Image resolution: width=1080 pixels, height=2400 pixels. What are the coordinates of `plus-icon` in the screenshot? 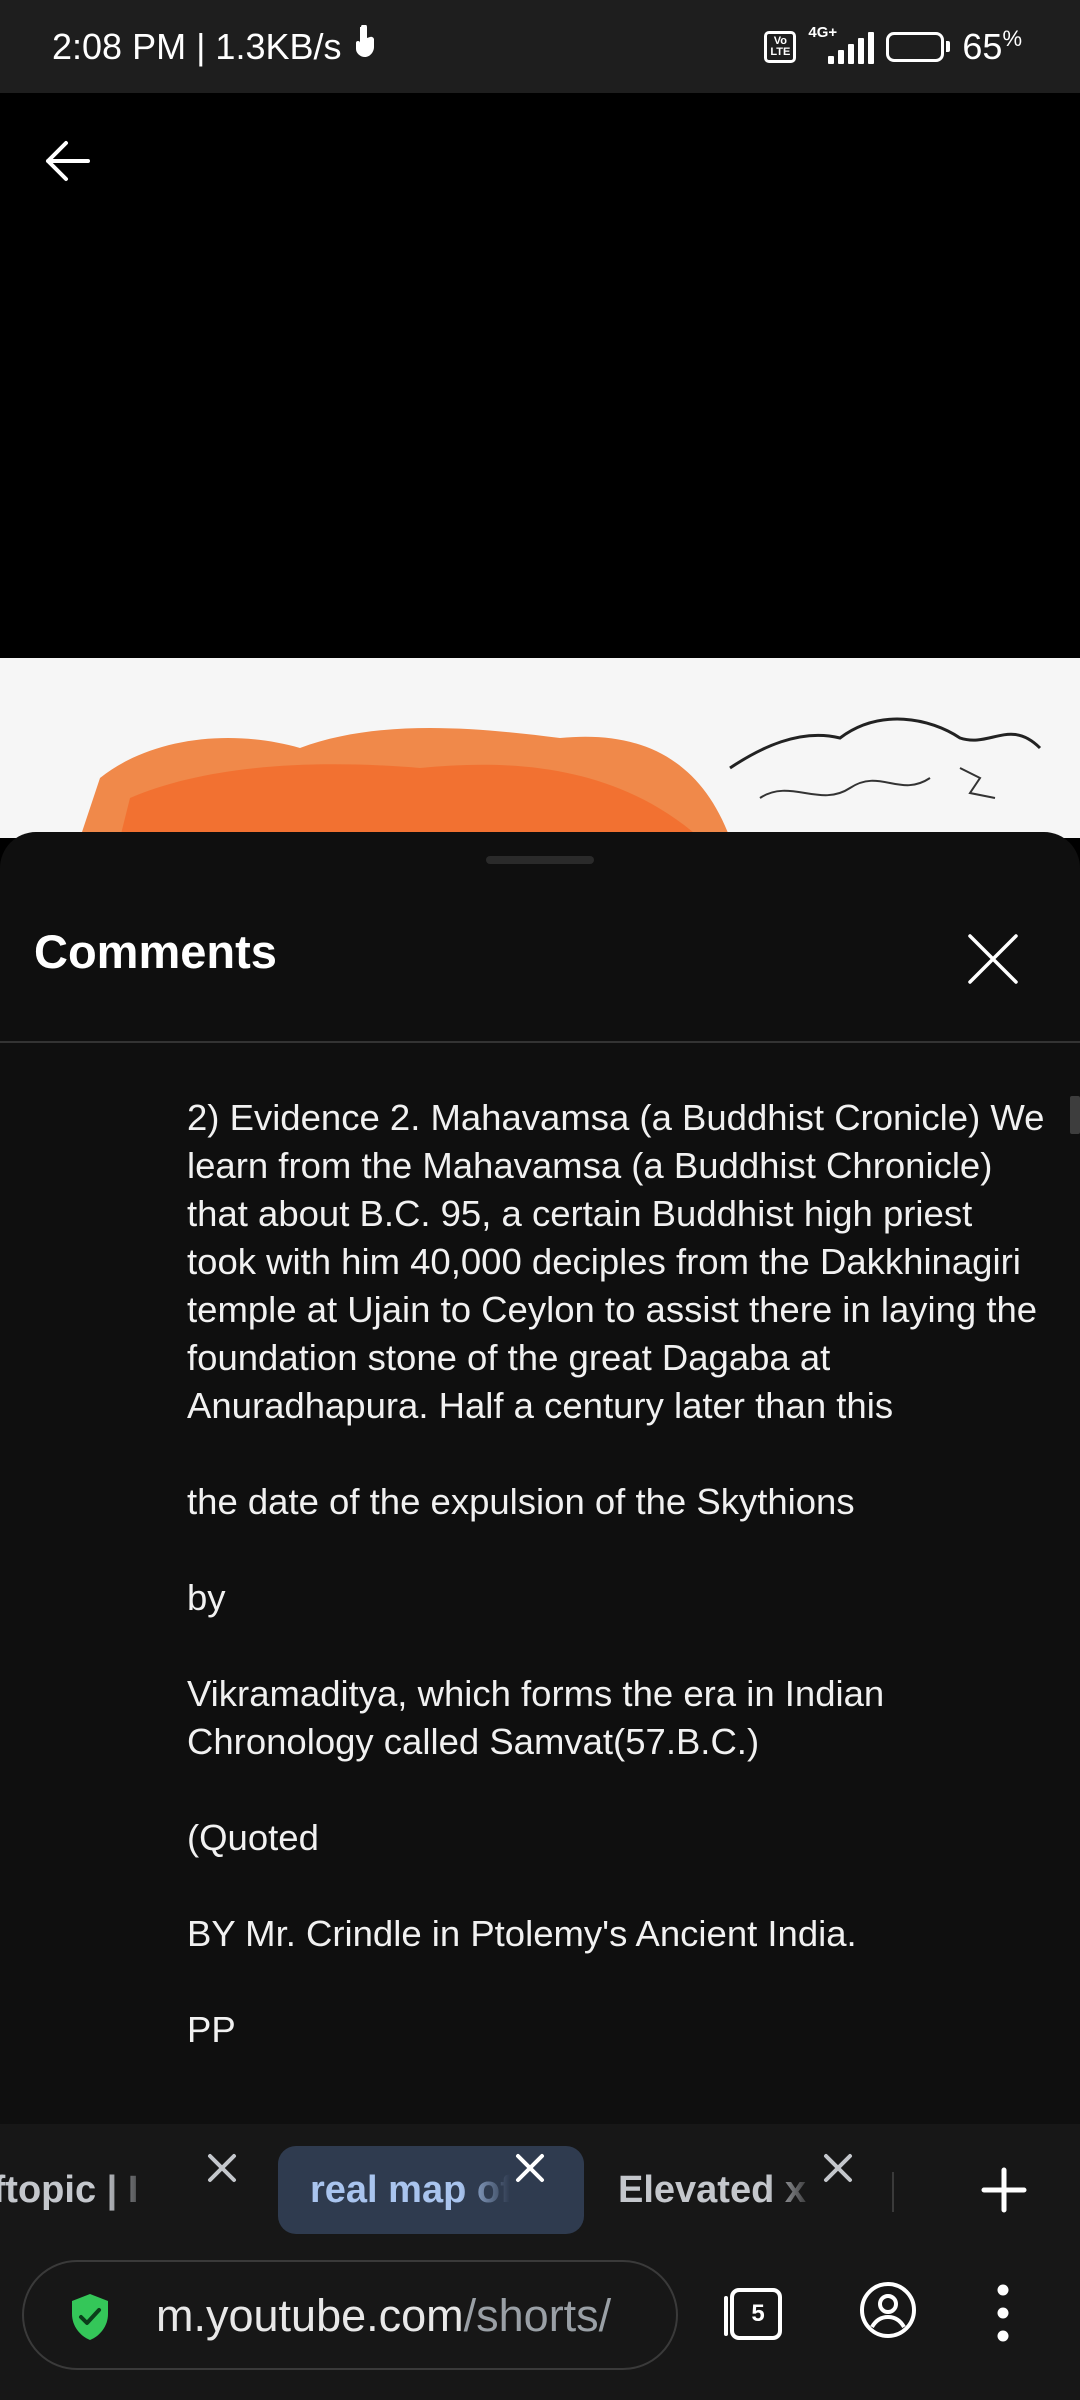 It's located at (1004, 2190).